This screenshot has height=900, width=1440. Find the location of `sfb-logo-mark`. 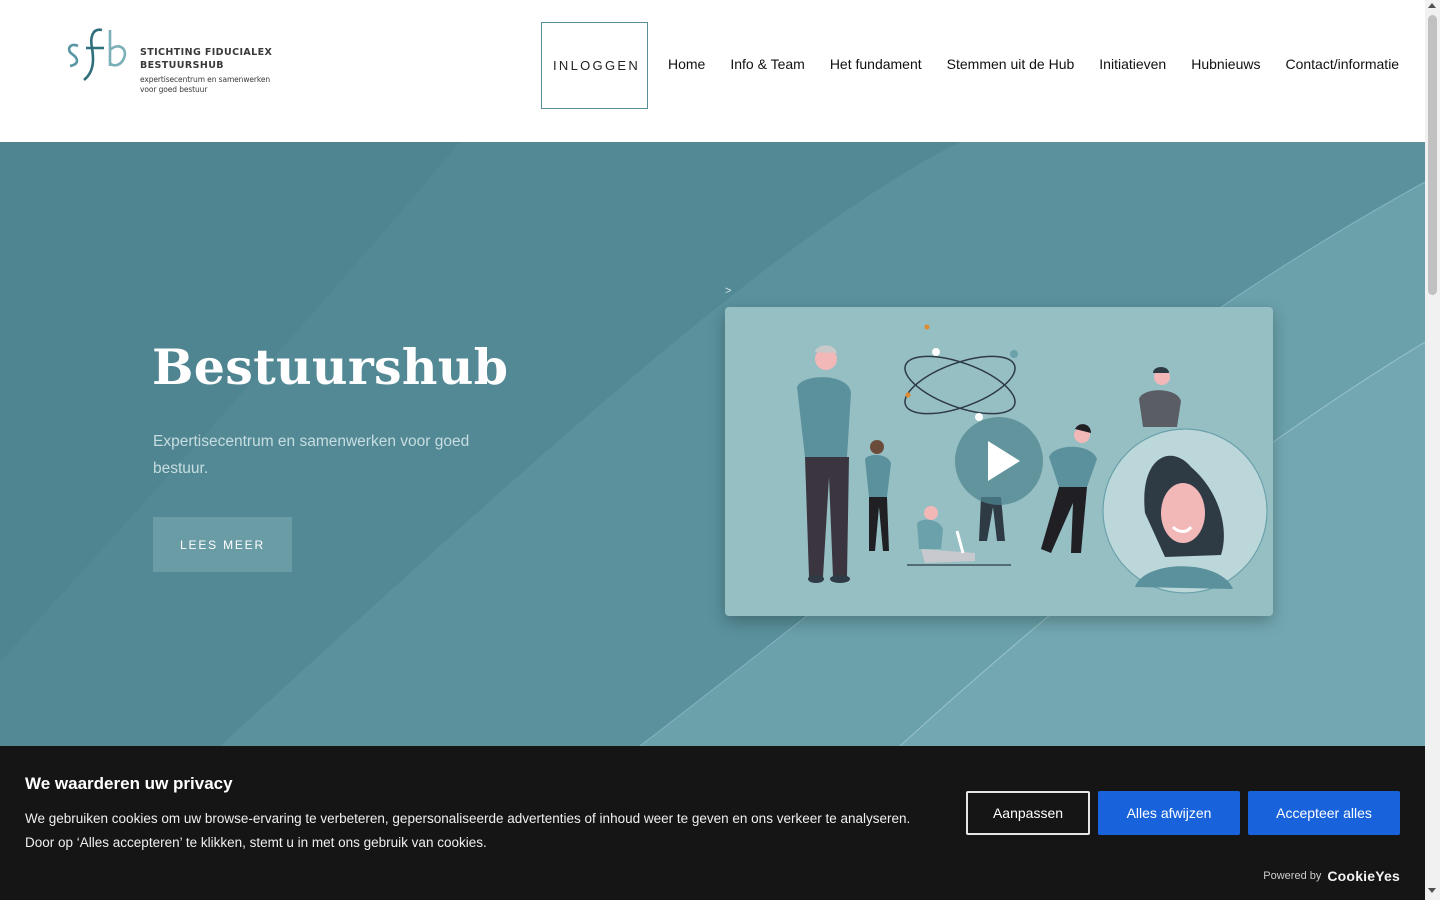

sfb-logo-mark is located at coordinates (97, 55).